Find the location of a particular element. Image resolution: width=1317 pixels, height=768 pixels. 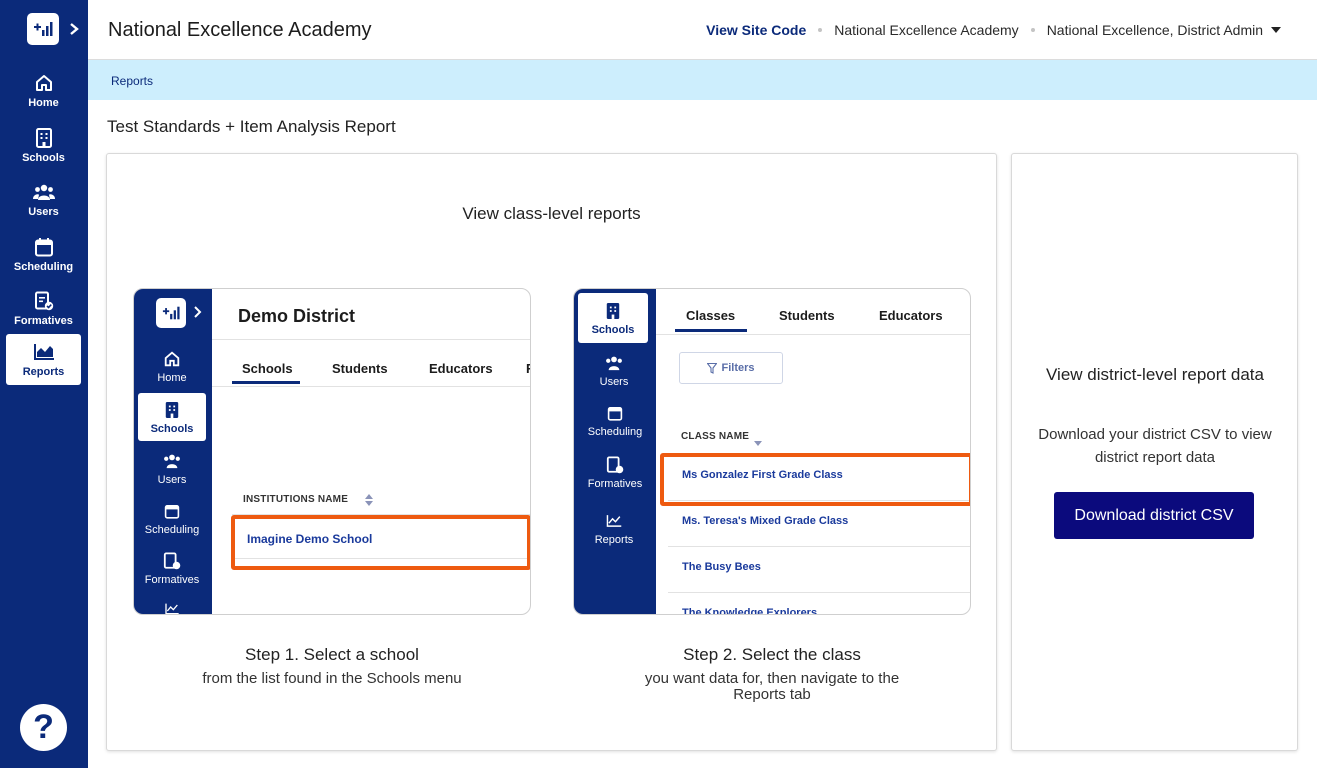

mock-column-header: CLASS NAME is located at coordinates (715, 436).